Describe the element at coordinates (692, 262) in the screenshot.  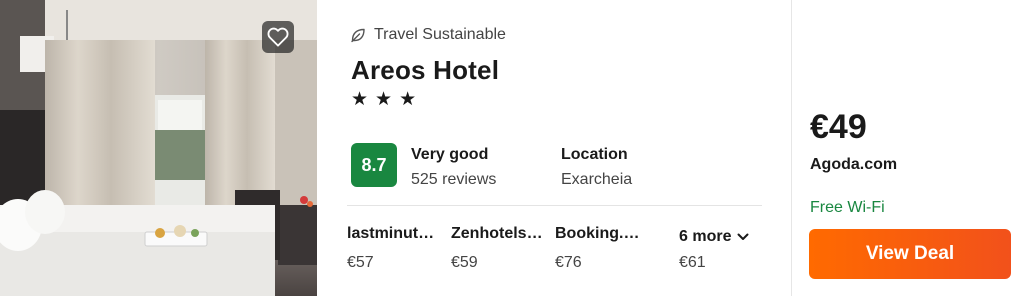
I see `more-providers-price: €61` at that location.